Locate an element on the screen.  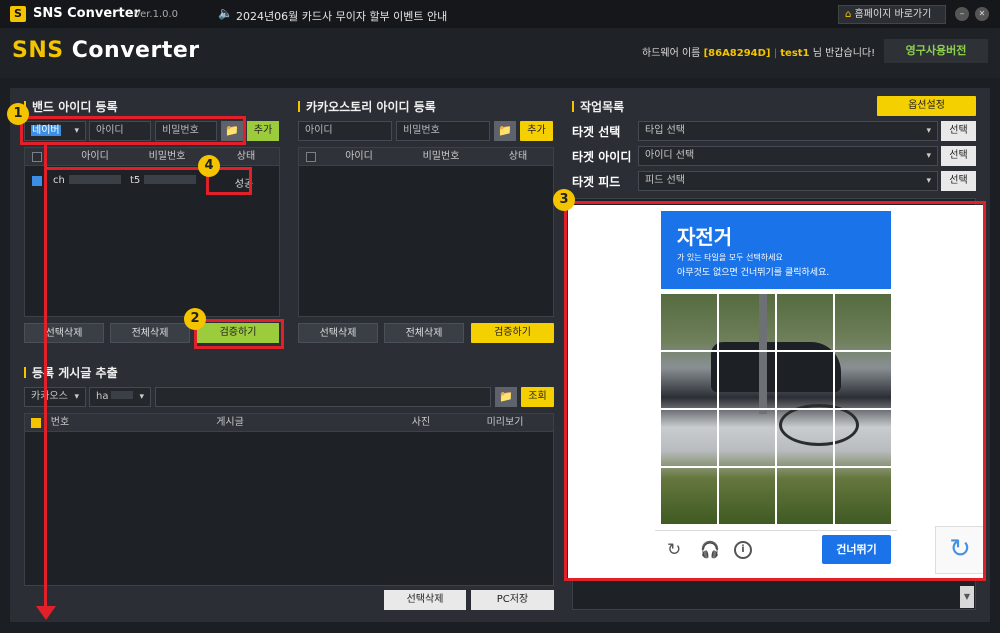
user-name: test1 is located at coordinates (795, 53).